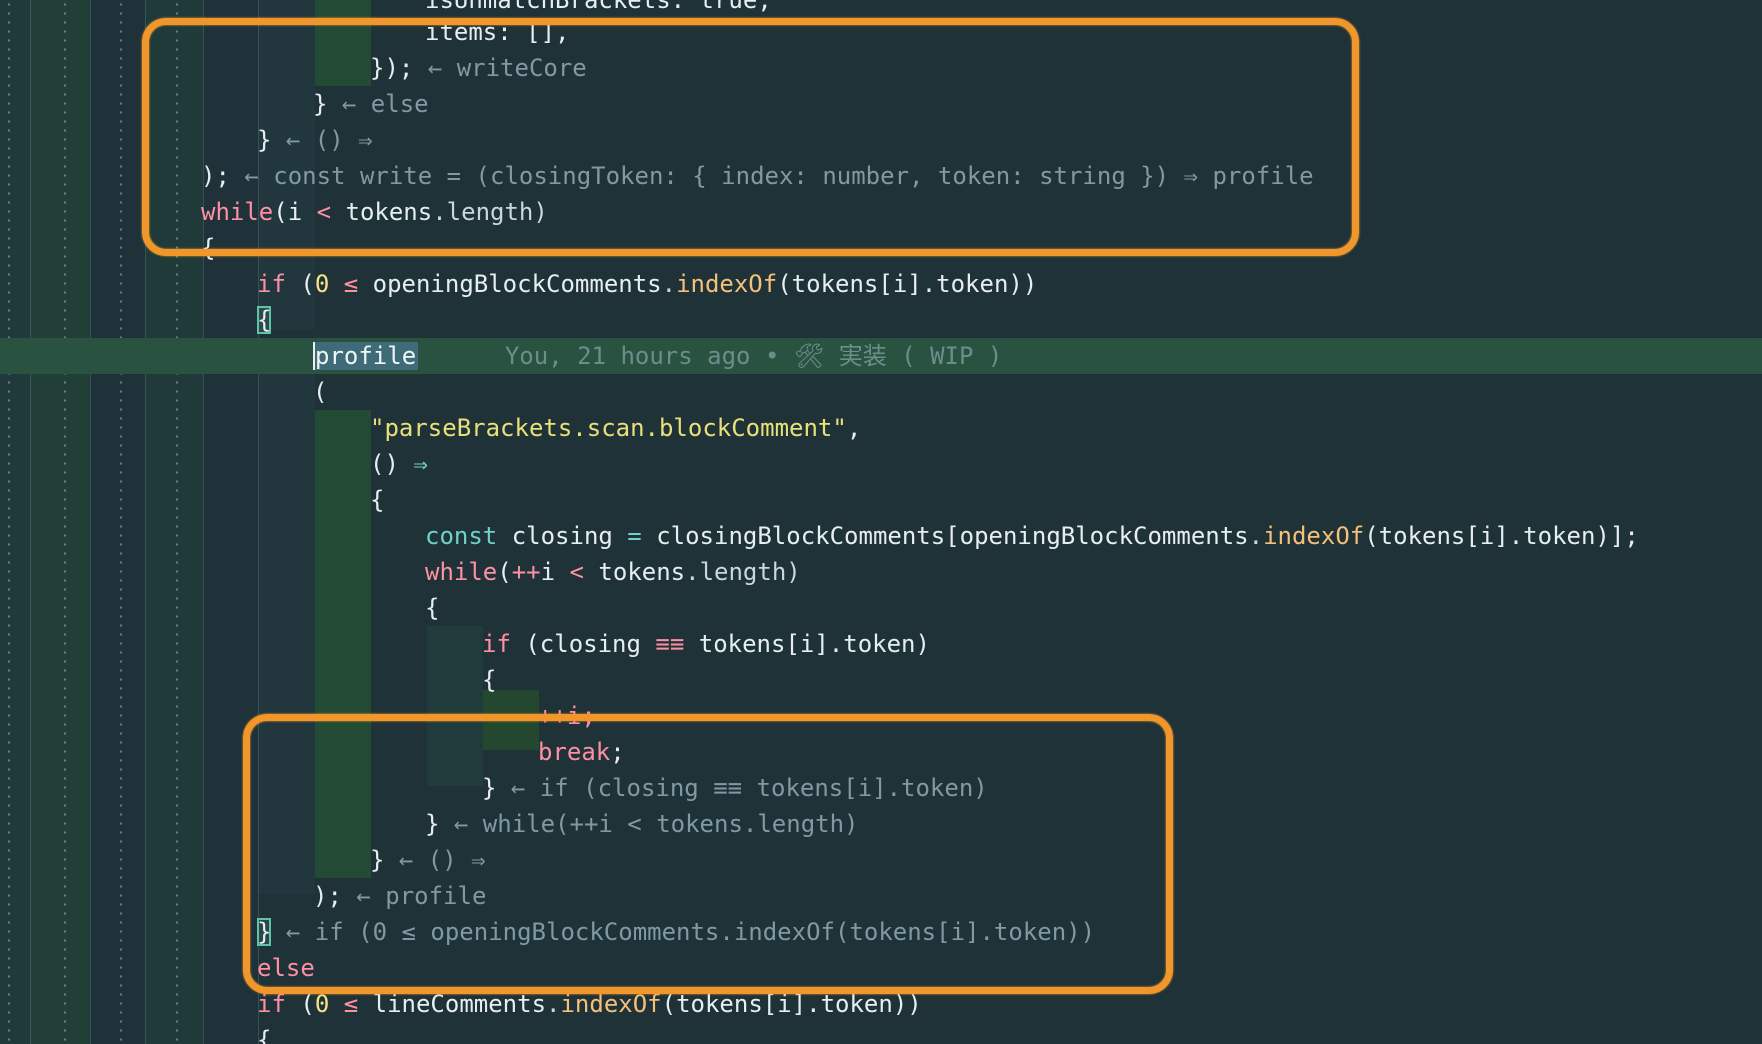 The image size is (1762, 1044). I want to click on code-text: (tokens[i].token)];, so click(1501, 536).